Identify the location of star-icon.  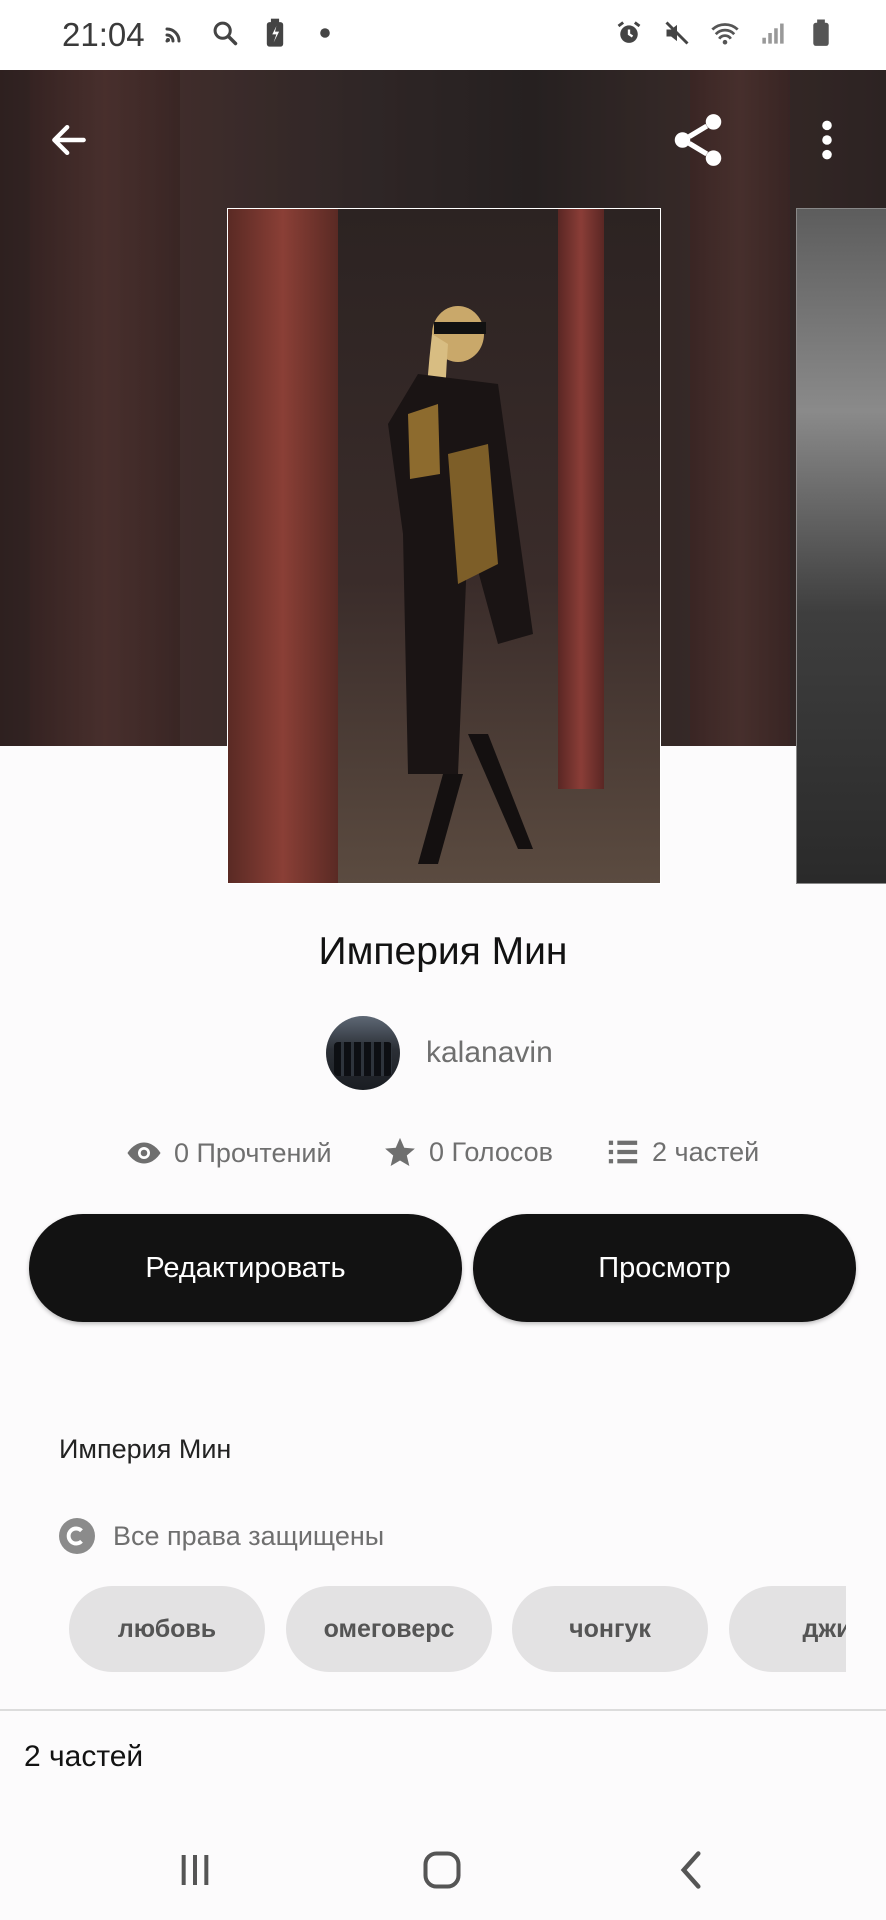
(400, 1152).